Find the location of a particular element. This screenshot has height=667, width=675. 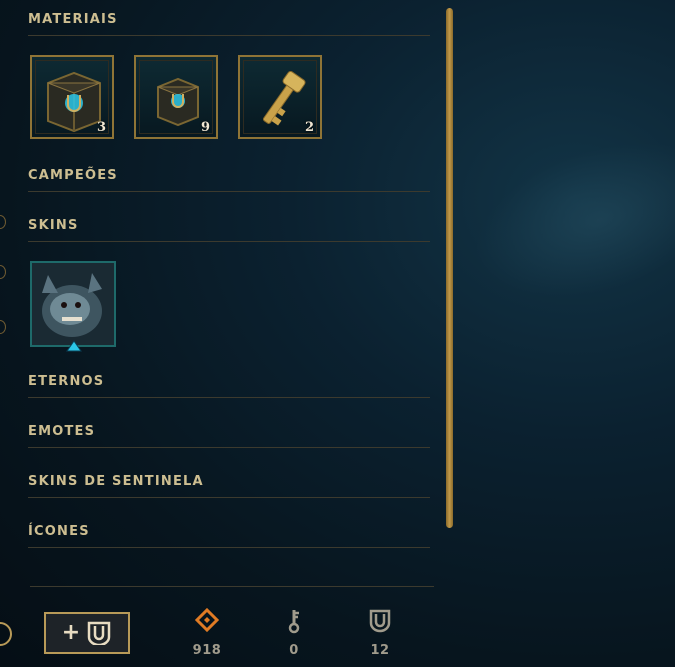

item-count: 3 is located at coordinates (101, 127).